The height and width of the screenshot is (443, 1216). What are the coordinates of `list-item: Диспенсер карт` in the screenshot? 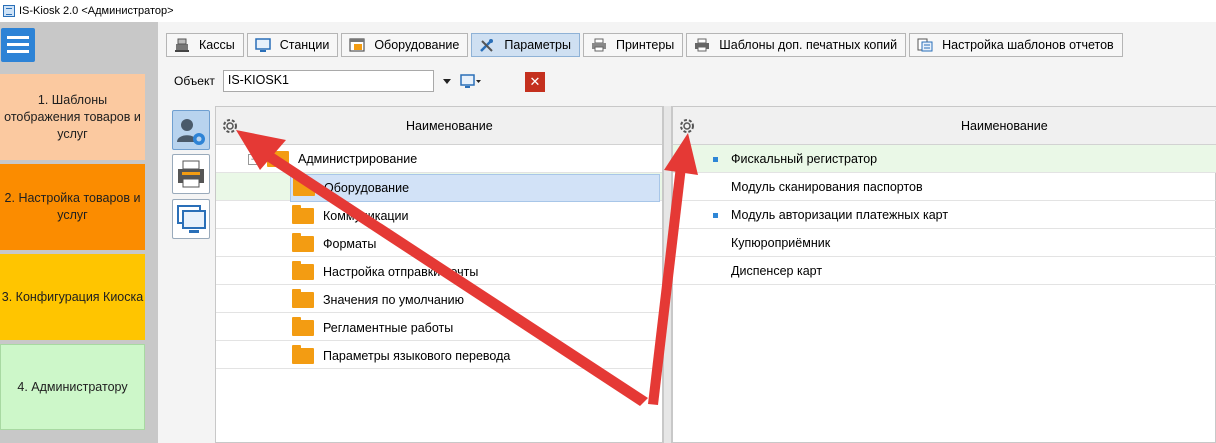 It's located at (776, 271).